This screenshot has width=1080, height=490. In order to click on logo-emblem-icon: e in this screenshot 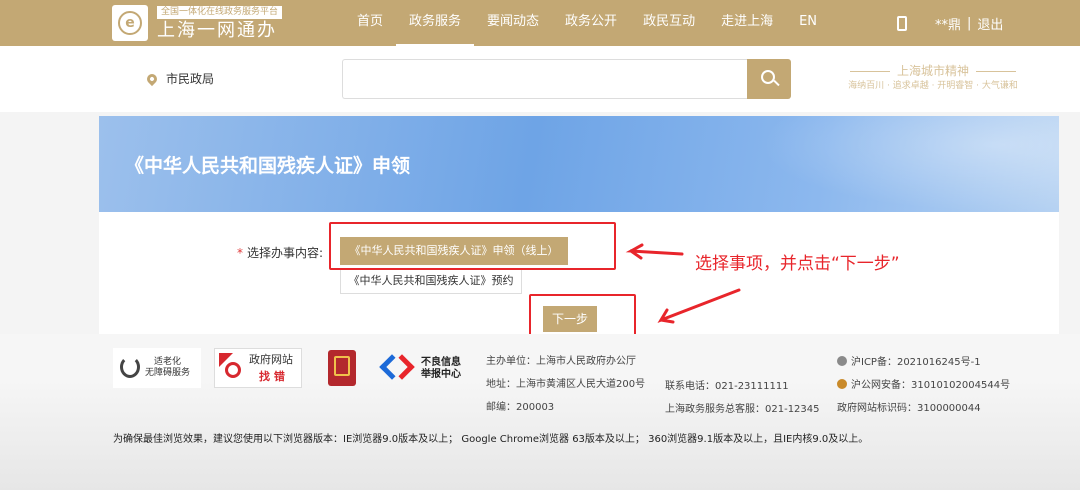, I will do `click(130, 23)`.